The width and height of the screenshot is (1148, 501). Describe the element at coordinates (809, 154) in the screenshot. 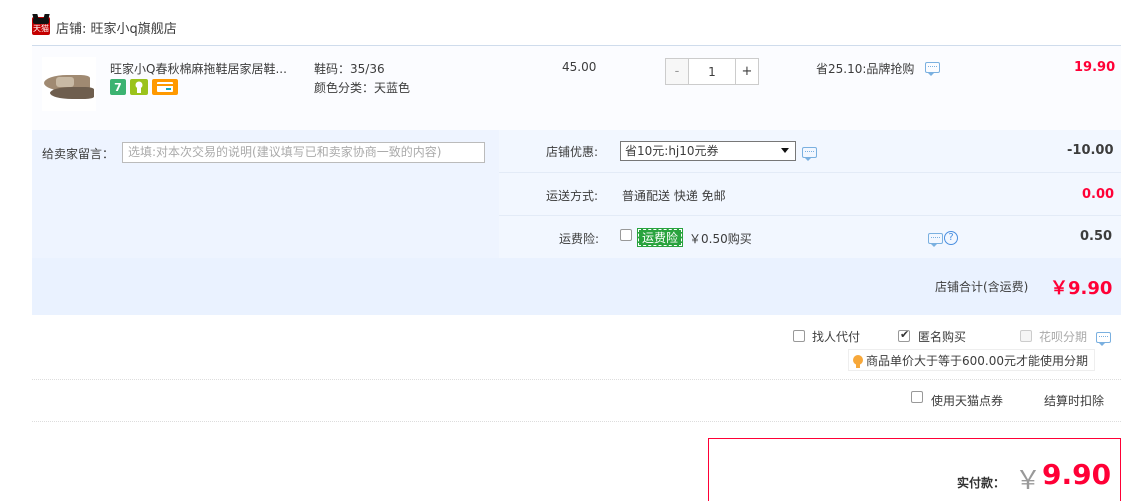

I see `discount-chat-icon` at that location.